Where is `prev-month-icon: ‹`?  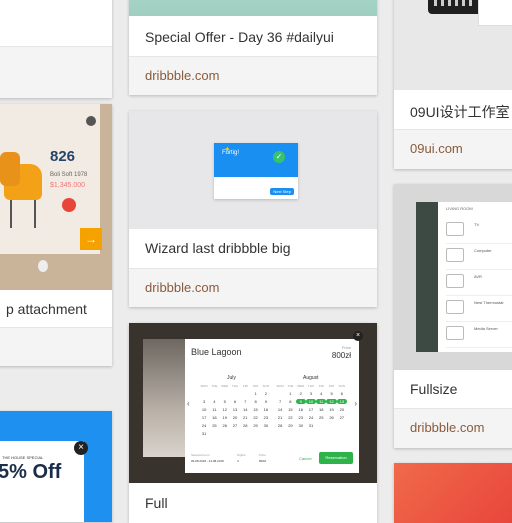 prev-month-icon: ‹ is located at coordinates (188, 403).